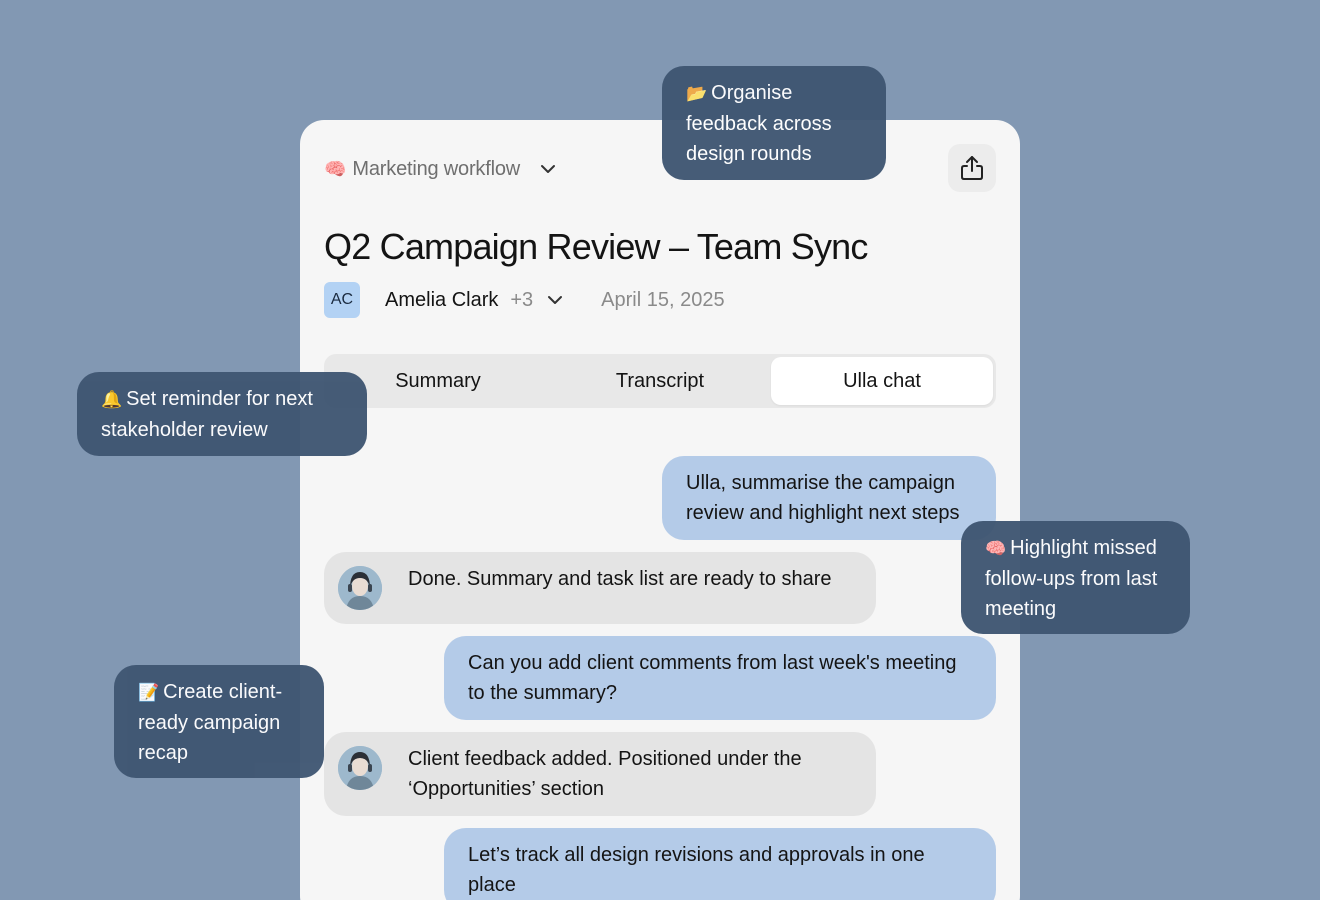 Image resolution: width=1320 pixels, height=900 pixels. What do you see at coordinates (210, 722) in the screenshot?
I see `callout-text: Create client-ready campaign recap` at bounding box center [210, 722].